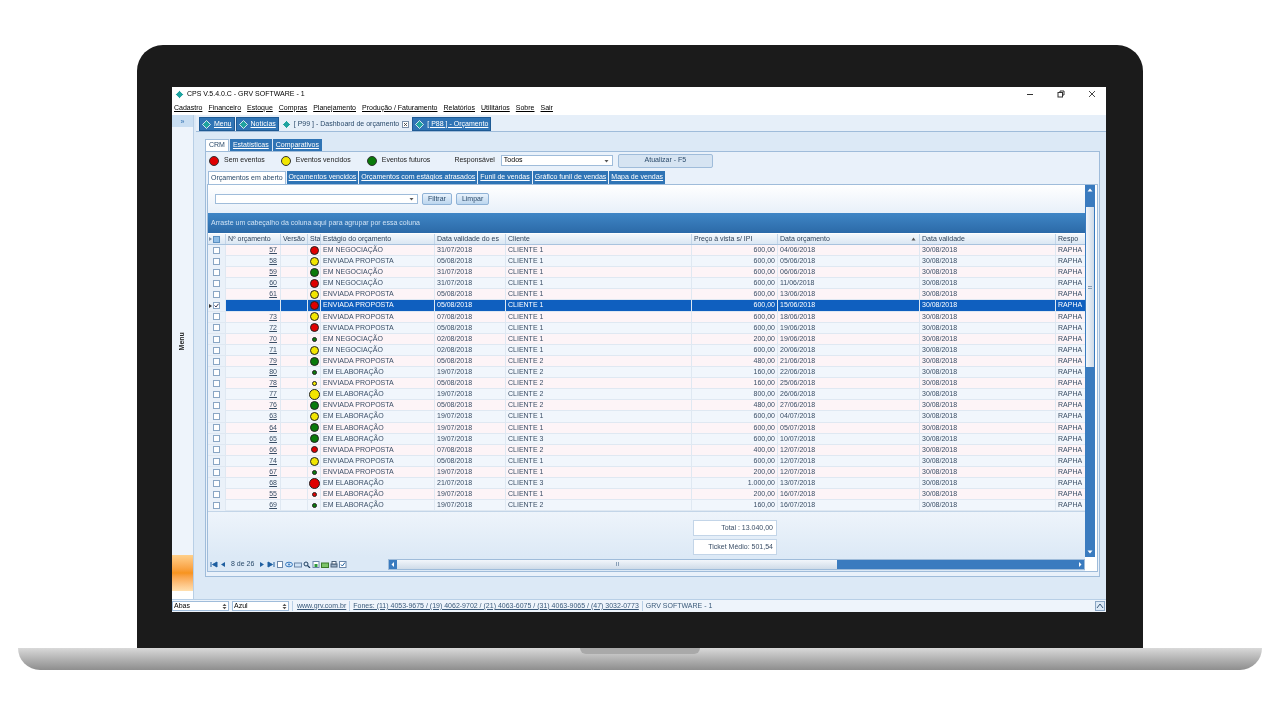  What do you see at coordinates (214, 564) in the screenshot?
I see `first-page-icon` at bounding box center [214, 564].